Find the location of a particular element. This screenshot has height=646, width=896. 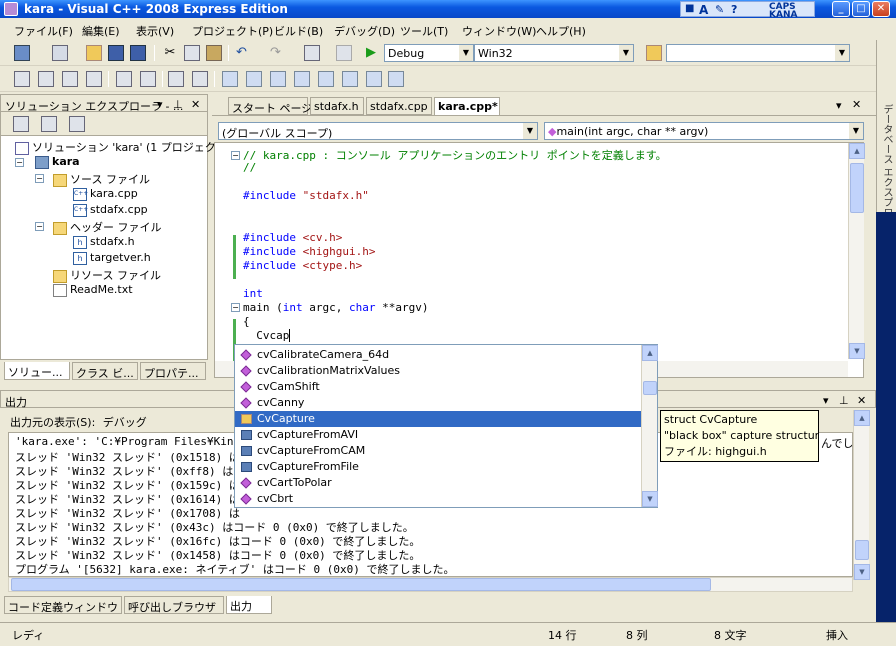

undo-icon: ↶ is located at coordinates (244, 53).